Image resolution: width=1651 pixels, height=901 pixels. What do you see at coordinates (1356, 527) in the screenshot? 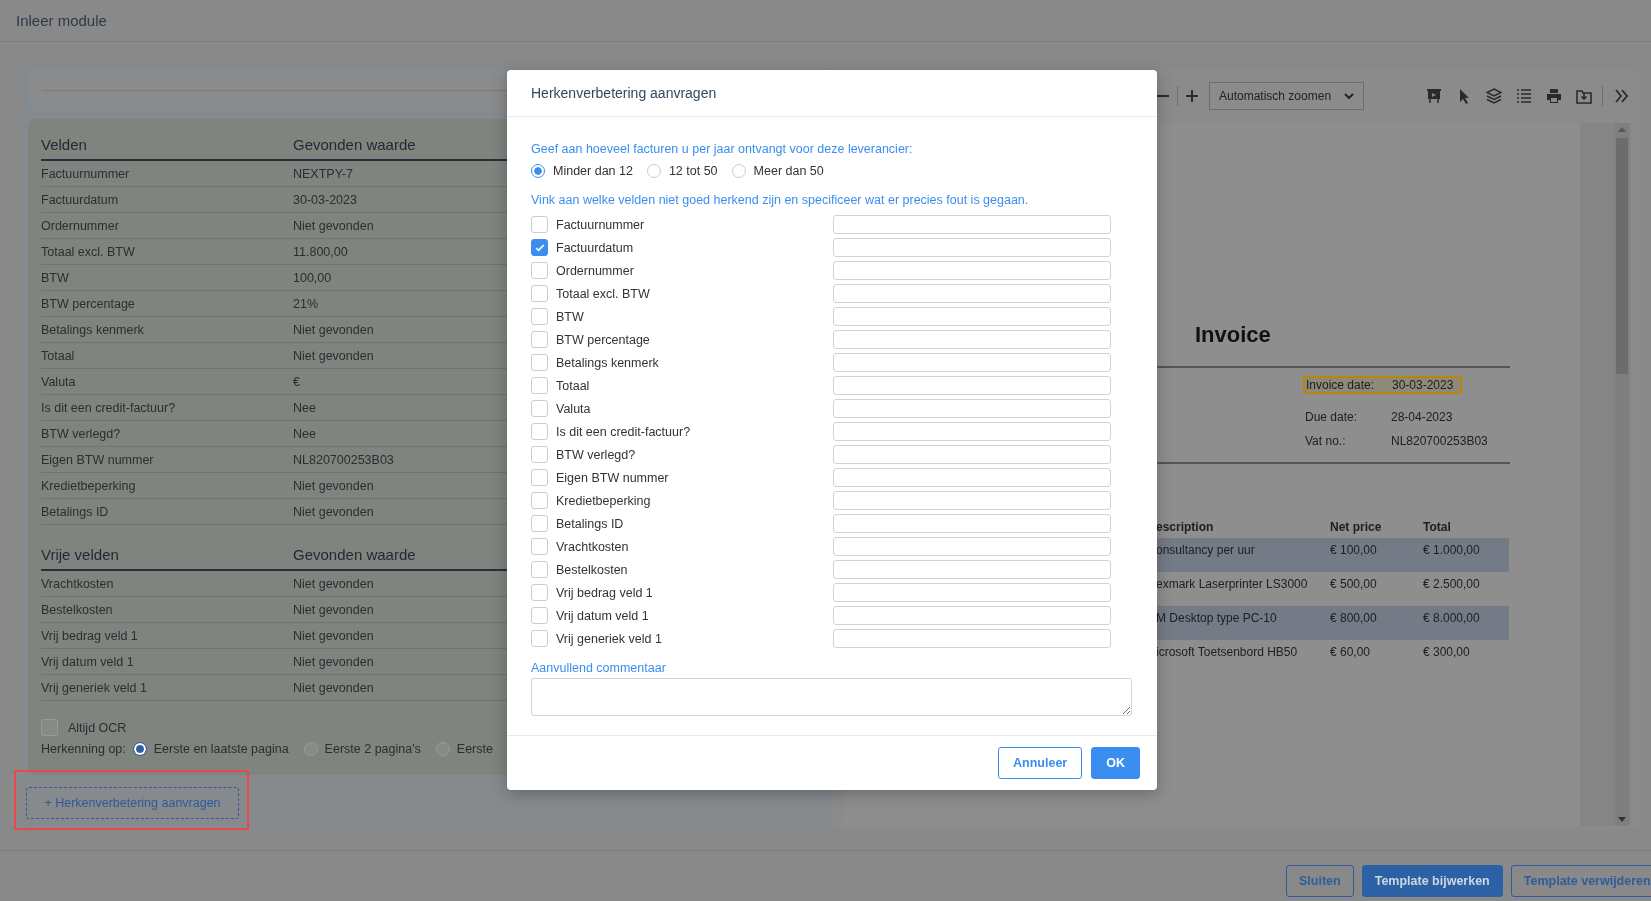
I see `document-column-header: Net price` at bounding box center [1356, 527].